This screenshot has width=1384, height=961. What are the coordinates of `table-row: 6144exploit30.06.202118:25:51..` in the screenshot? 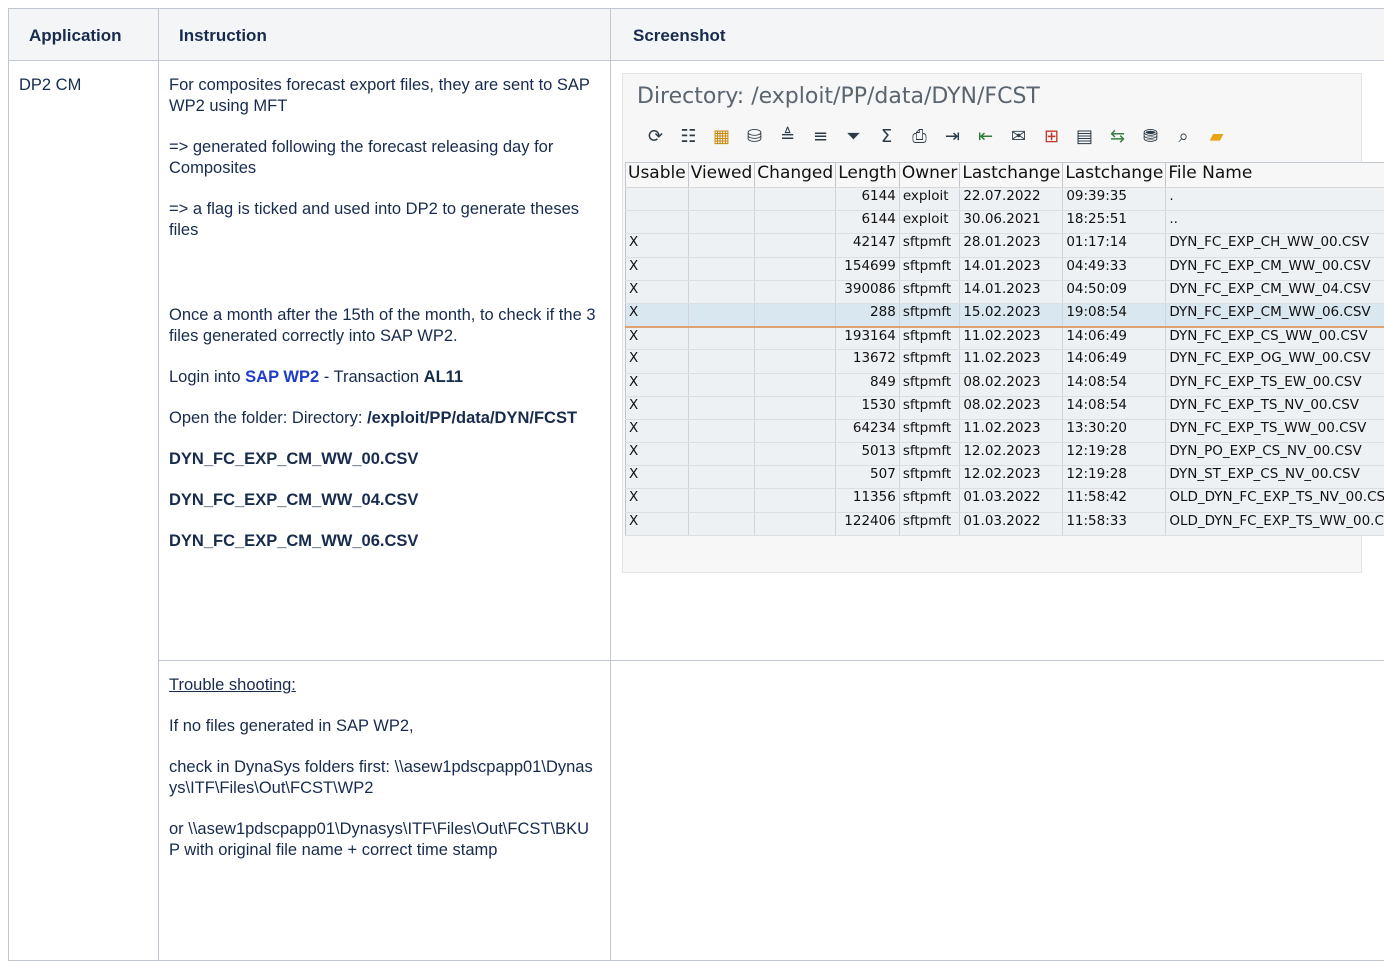 It's located at (1005, 222).